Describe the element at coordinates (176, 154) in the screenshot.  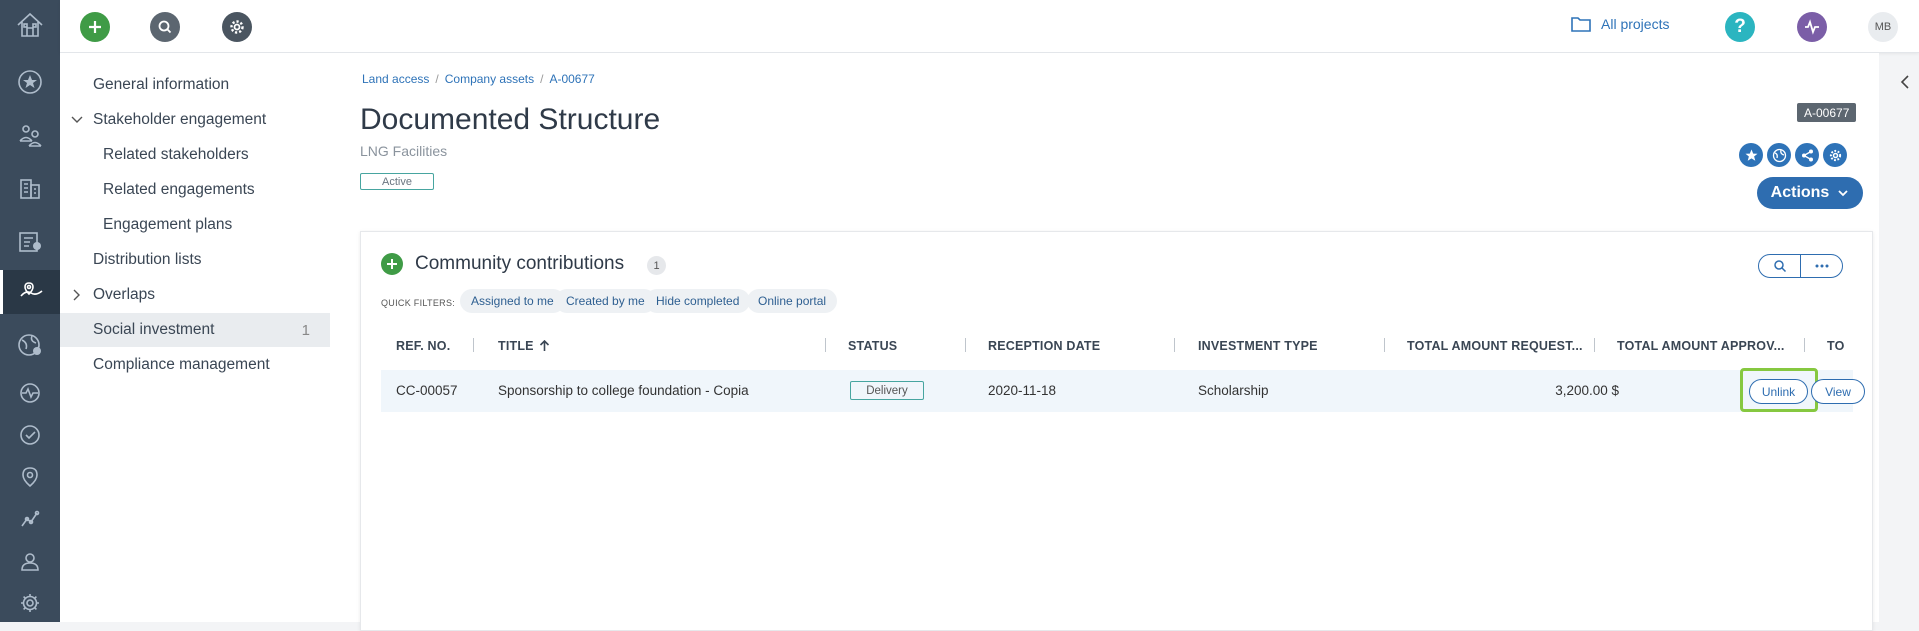
I see `nav-label: Related stakeholders` at that location.